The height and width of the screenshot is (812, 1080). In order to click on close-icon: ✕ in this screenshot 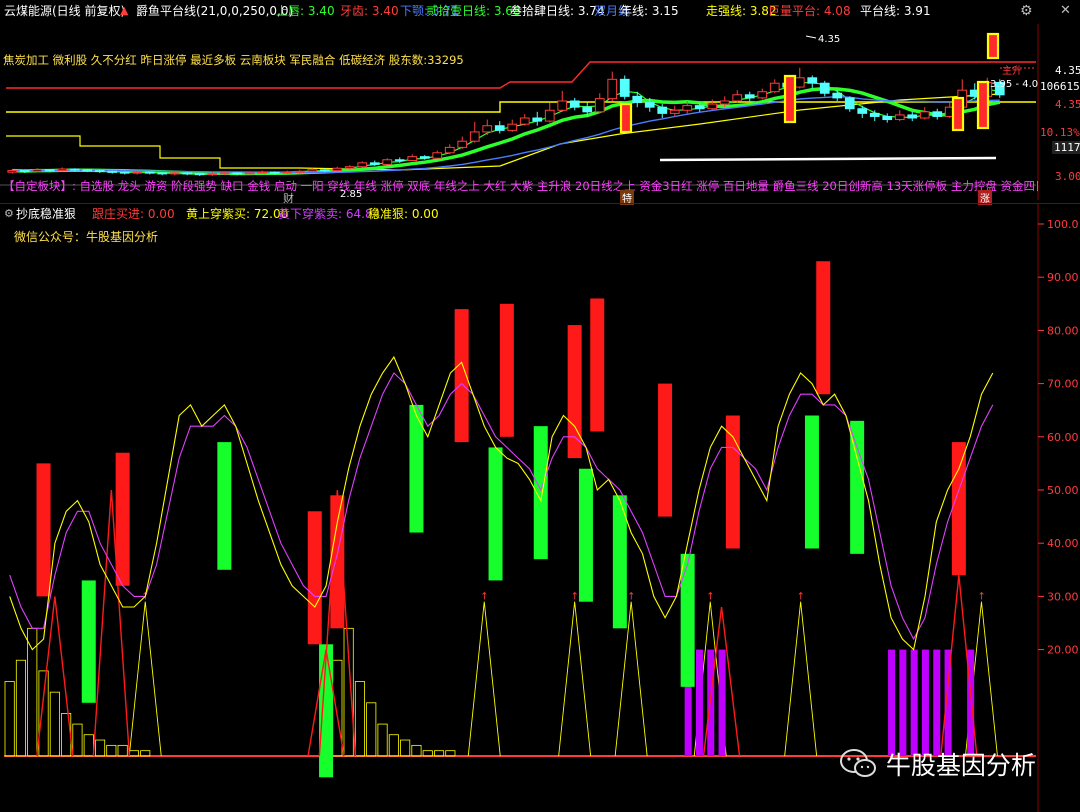, I will do `click(1065, 11)`.